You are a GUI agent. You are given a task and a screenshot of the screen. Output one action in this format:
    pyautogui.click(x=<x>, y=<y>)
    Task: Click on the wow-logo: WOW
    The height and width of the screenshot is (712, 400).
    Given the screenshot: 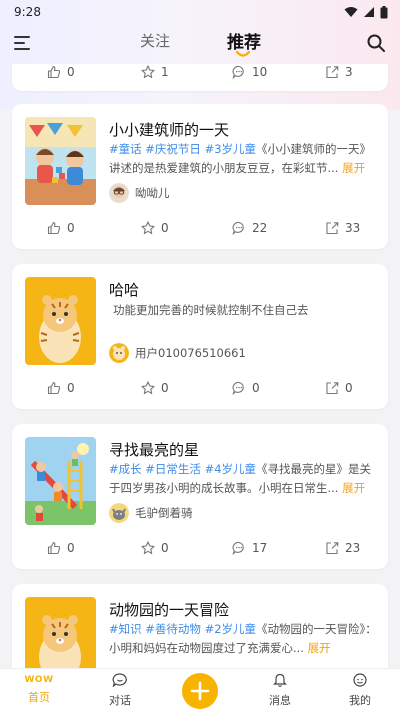 What is the action you would take?
    pyautogui.click(x=39, y=680)
    